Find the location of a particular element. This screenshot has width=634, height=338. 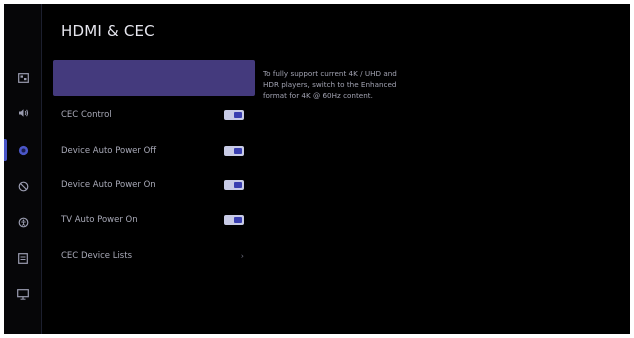

side-rail is located at coordinates (23, 169).